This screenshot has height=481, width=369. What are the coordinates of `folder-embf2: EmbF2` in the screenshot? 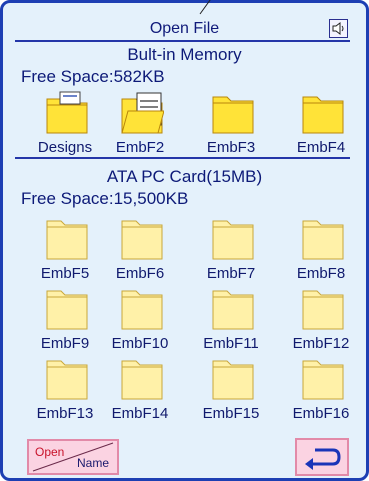 It's located at (140, 126).